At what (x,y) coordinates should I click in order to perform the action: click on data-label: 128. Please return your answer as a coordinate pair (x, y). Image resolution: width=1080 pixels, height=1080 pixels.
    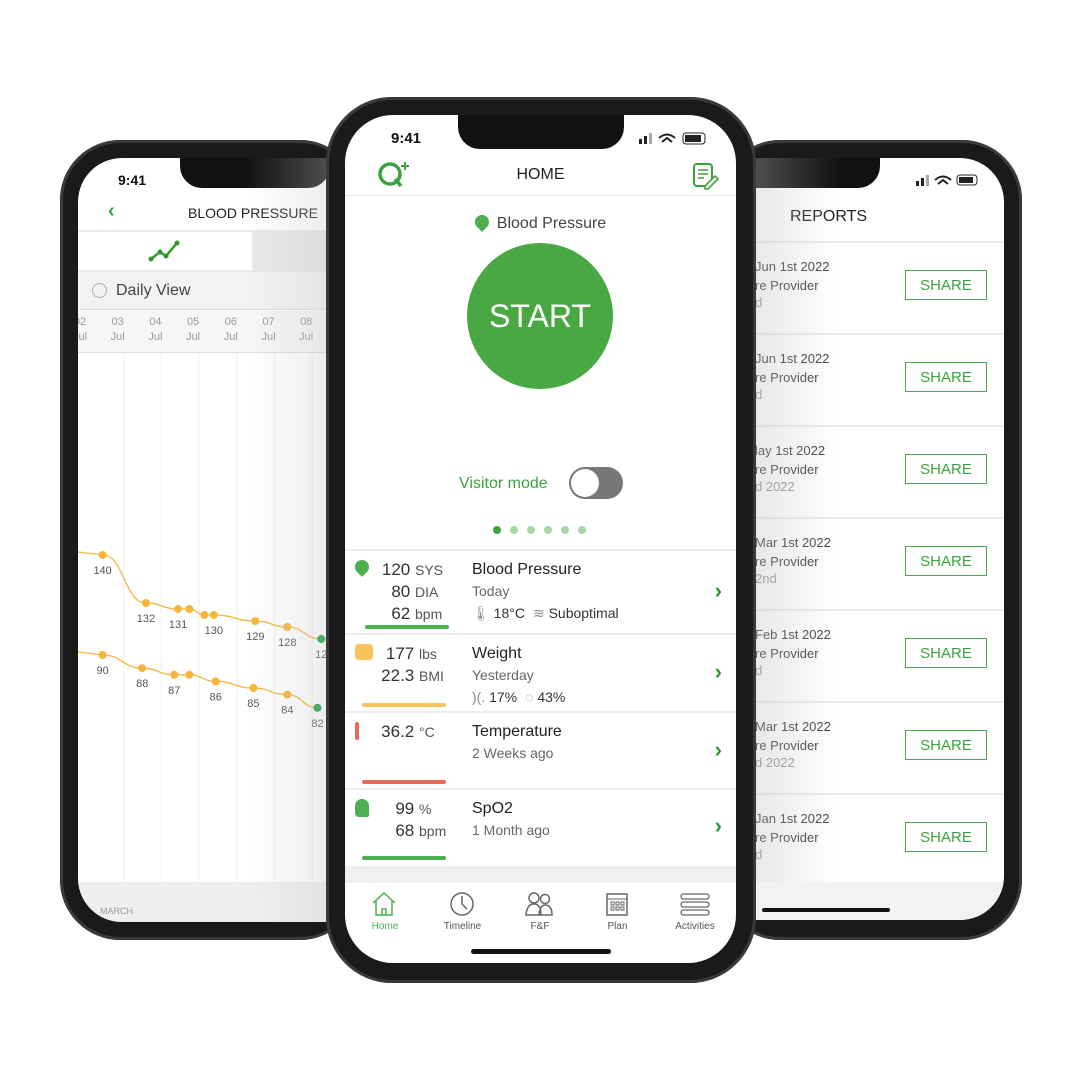
    Looking at the image, I should click on (287, 643).